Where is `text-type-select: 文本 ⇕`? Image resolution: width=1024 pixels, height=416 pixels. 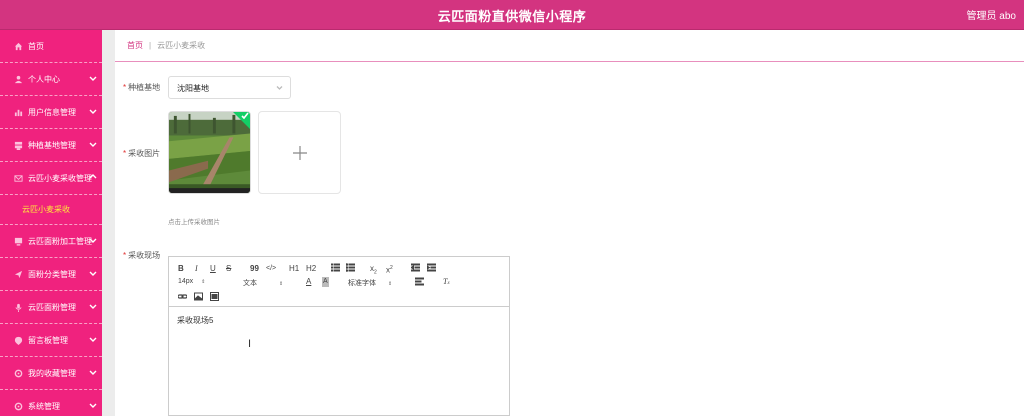
text-type-select: 文本 ⇕ is located at coordinates (263, 283).